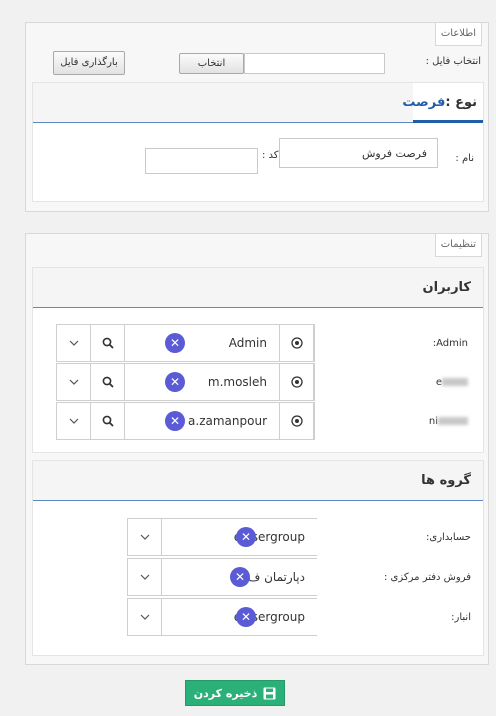 This screenshot has height=716, width=496. I want to click on name-field: فرصت فروش, so click(358, 153).